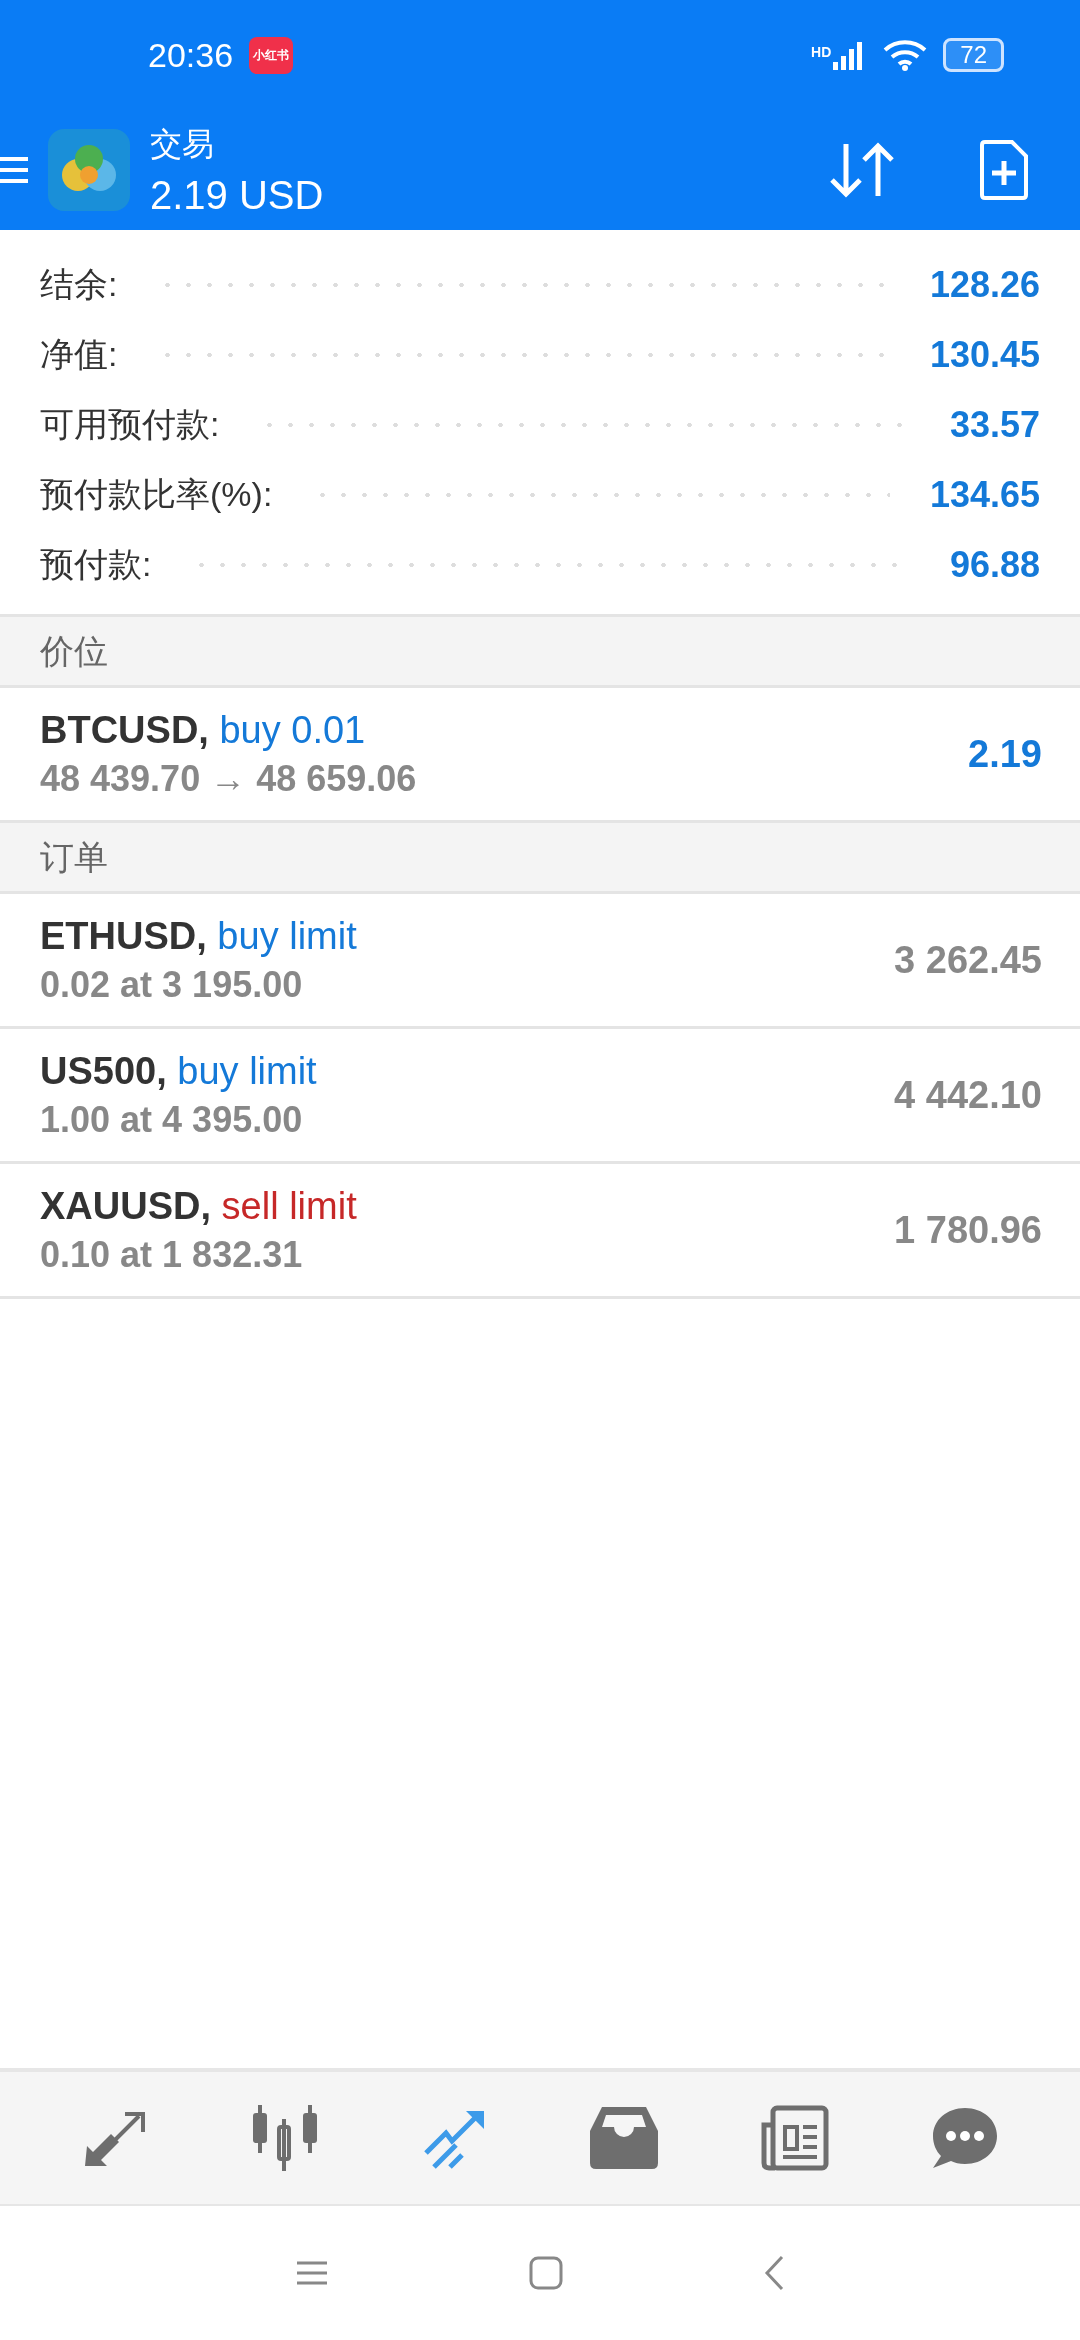  Describe the element at coordinates (774, 2273) in the screenshot. I see `back-icon` at that location.